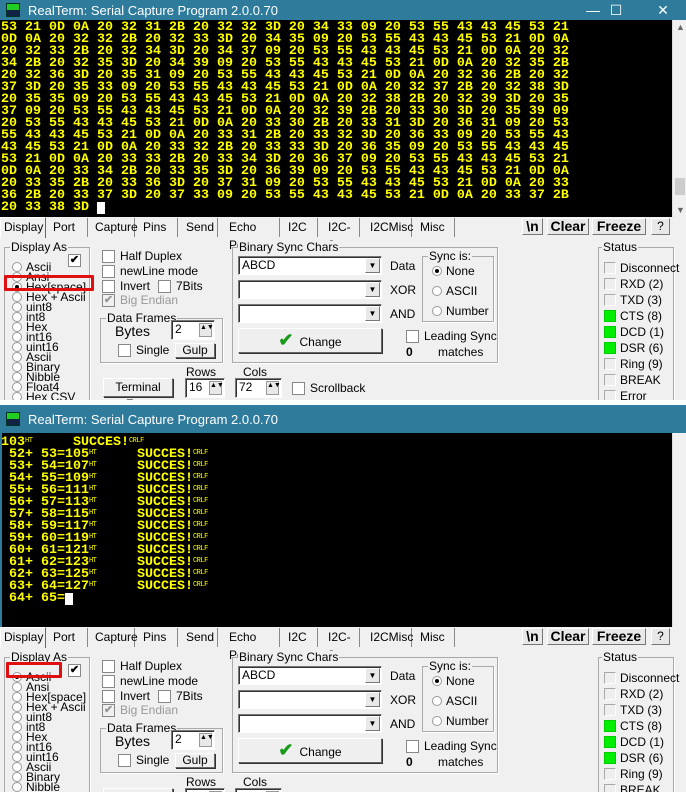 This screenshot has height=792, width=686. I want to click on data-label: Data, so click(403, 676).